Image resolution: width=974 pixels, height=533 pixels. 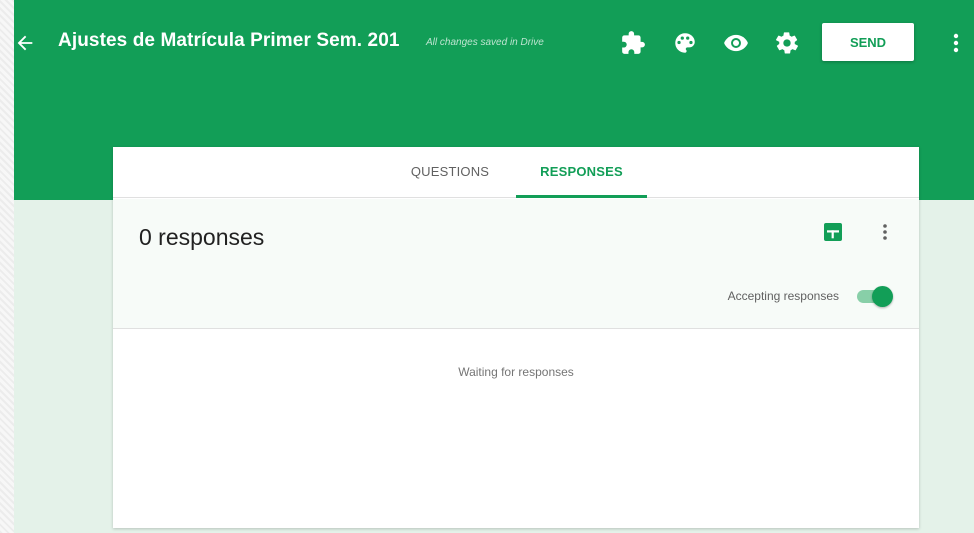 I want to click on preview-eye-icon, so click(x=736, y=43).